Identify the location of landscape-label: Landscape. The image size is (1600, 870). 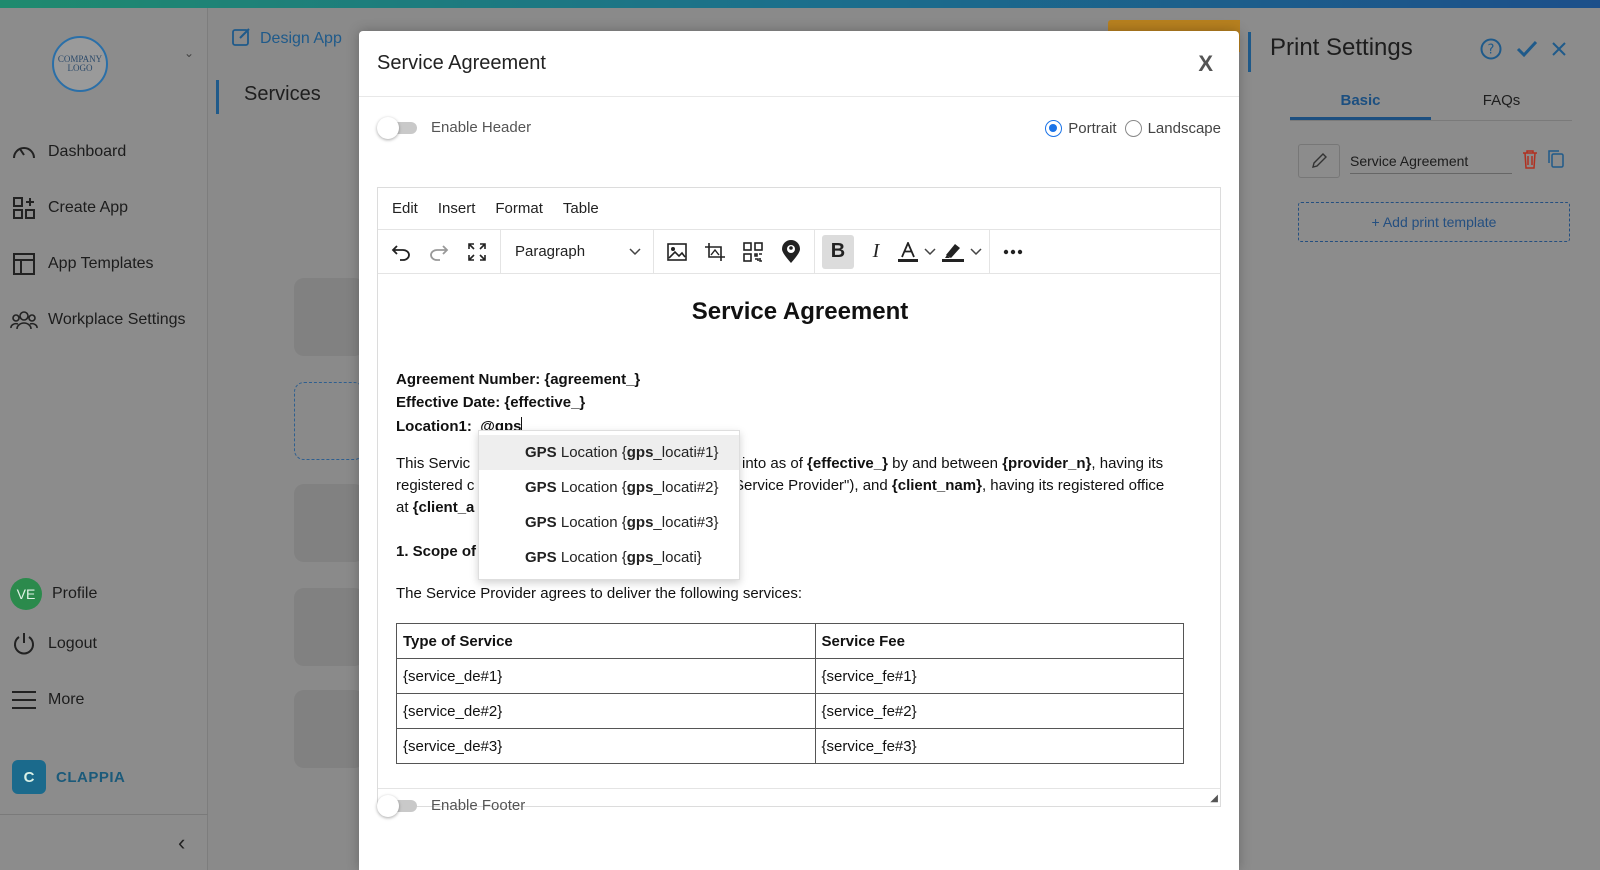
(1184, 128).